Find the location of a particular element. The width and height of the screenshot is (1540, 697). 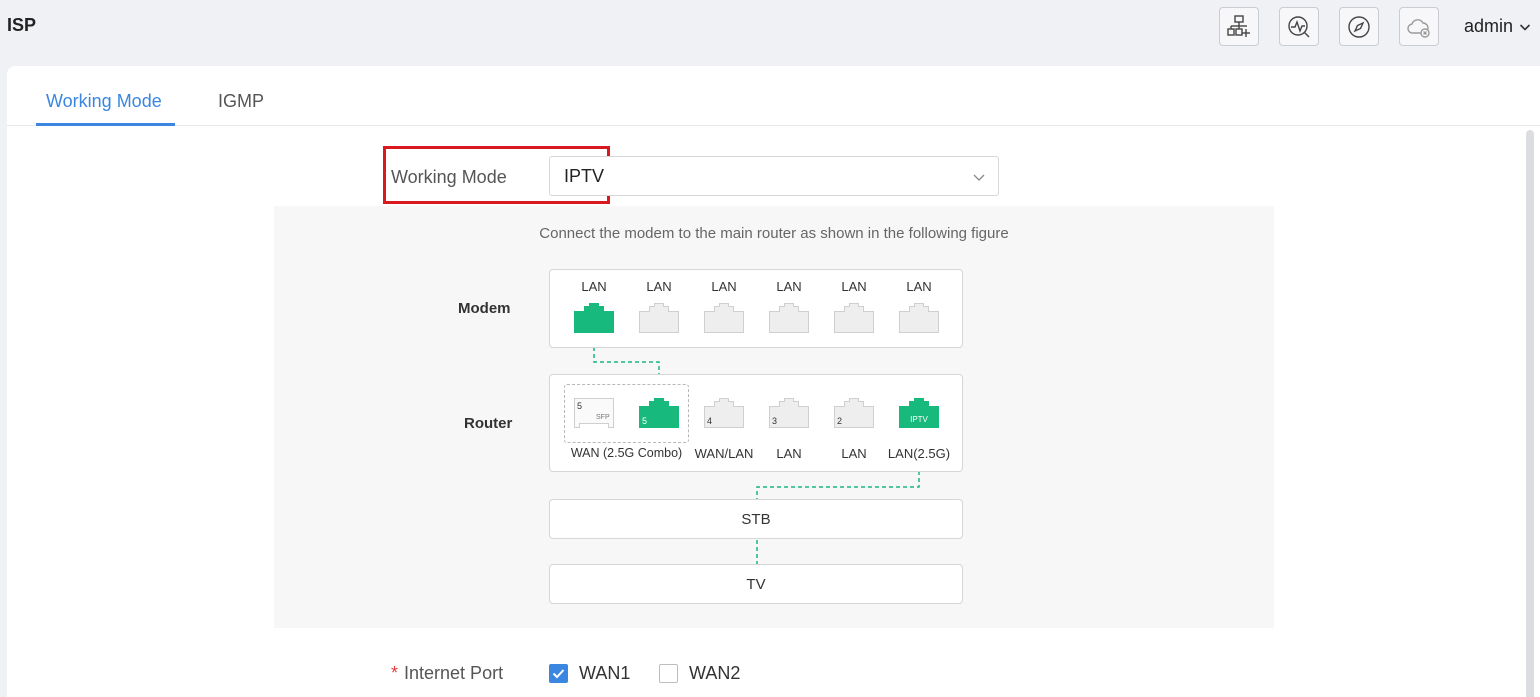

sfp-port-tag: SFP is located at coordinates (603, 417).